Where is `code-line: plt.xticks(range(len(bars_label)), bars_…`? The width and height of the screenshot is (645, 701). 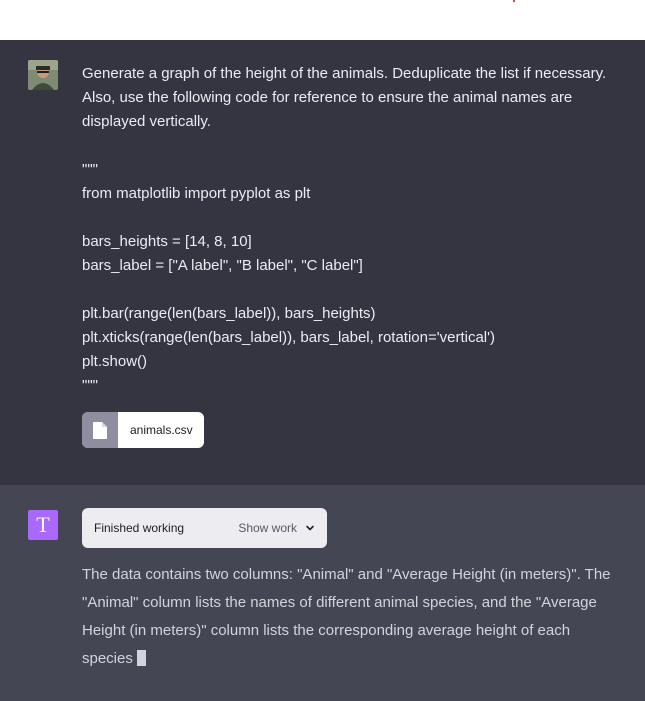 code-line: plt.xticks(range(len(bars_label)), bars_… is located at coordinates (288, 337).